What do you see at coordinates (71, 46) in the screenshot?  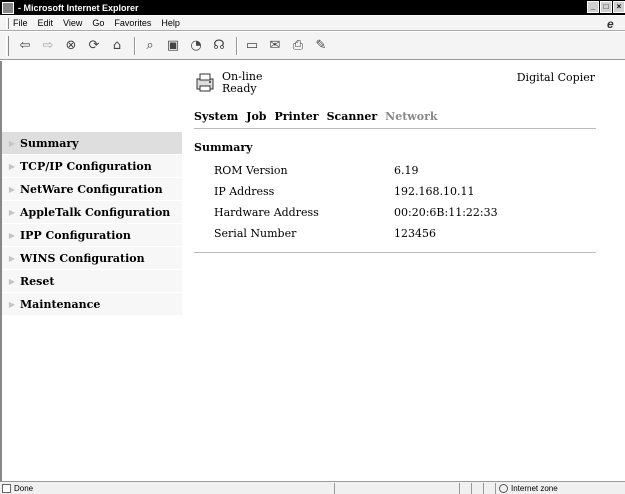 I see `stop-icon: ⊗` at bounding box center [71, 46].